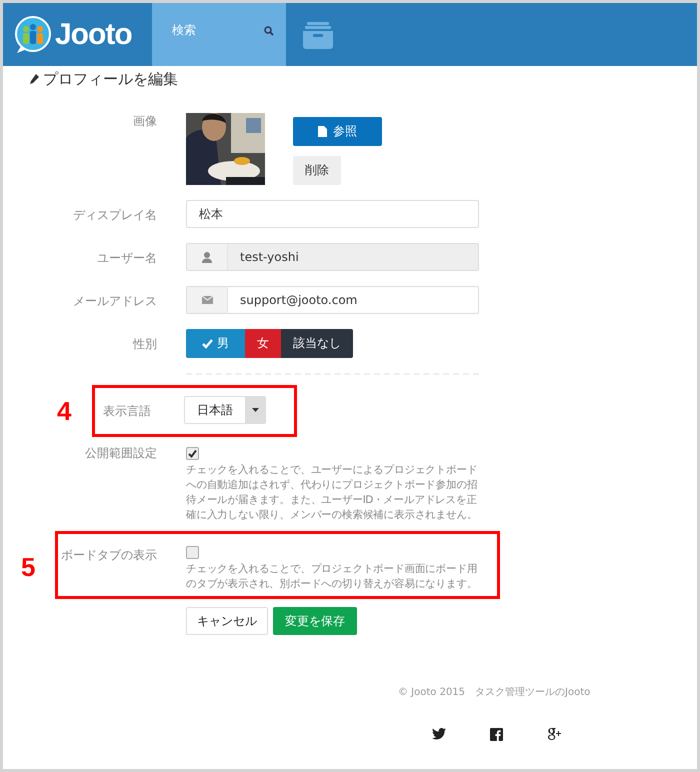  What do you see at coordinates (207, 343) in the screenshot?
I see `check-icon` at bounding box center [207, 343].